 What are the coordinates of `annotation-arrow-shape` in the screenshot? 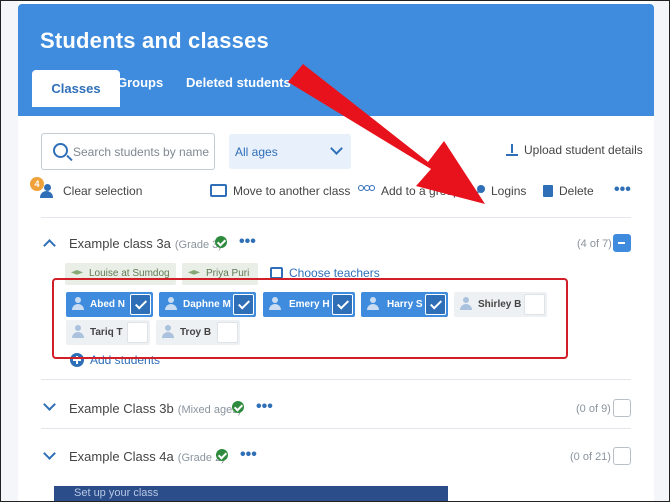 It's located at (386, 134).